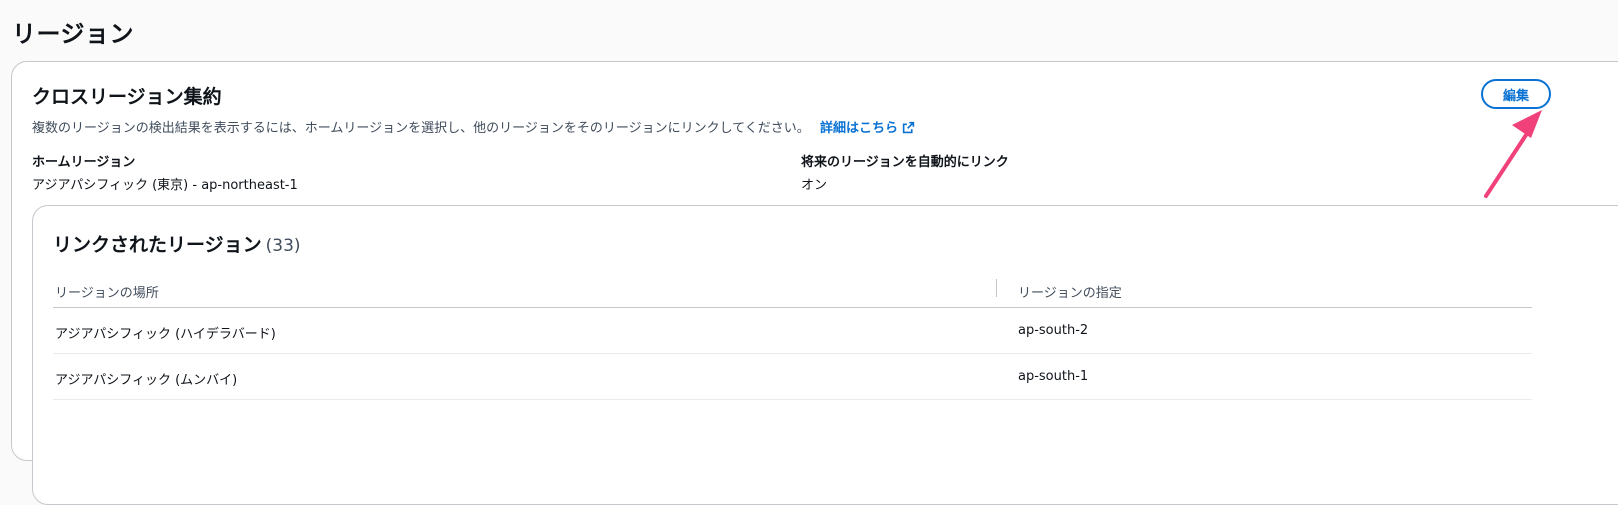 The width and height of the screenshot is (1618, 505). Describe the element at coordinates (84, 162) in the screenshot. I see `home-region-label: ホームリージョン` at that location.